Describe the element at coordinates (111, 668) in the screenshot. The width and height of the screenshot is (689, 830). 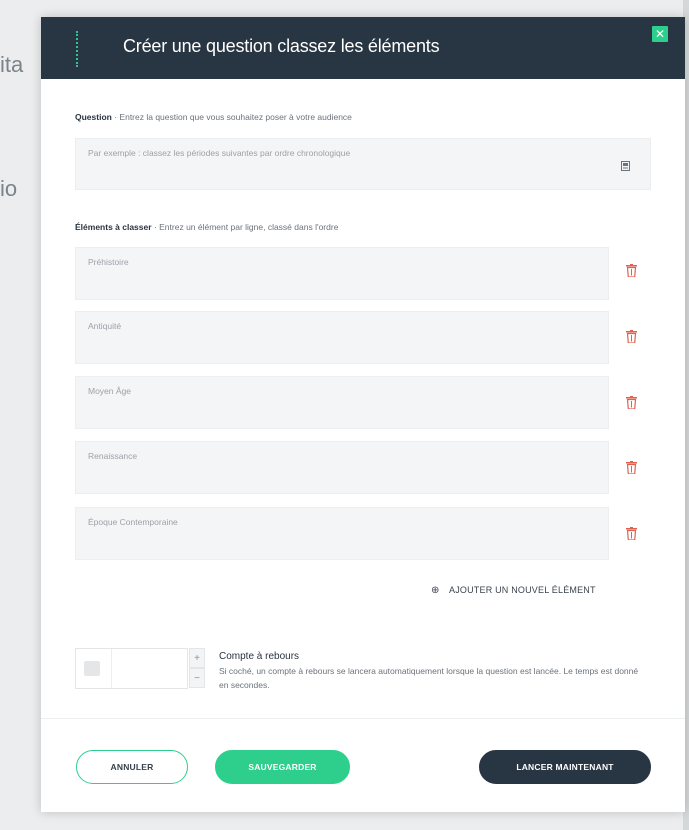
I see `timer-divider` at that location.